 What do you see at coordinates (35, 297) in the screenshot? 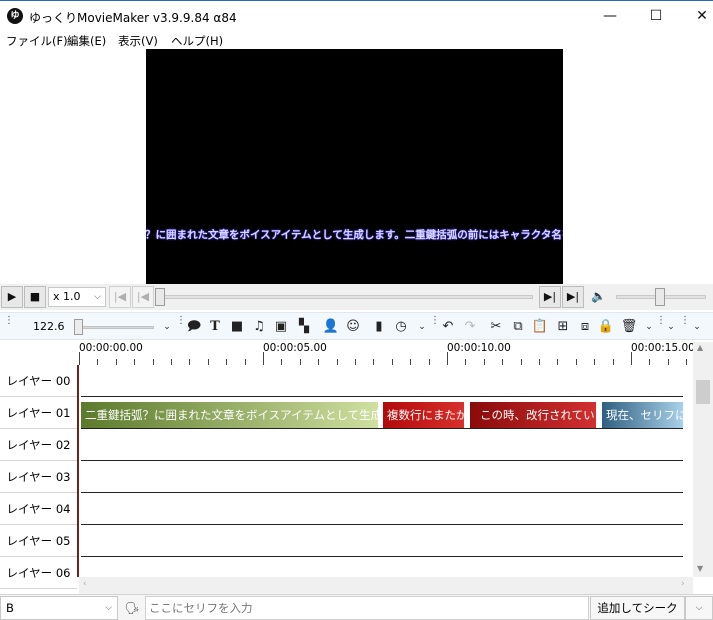
I see `stop-button: ■` at bounding box center [35, 297].